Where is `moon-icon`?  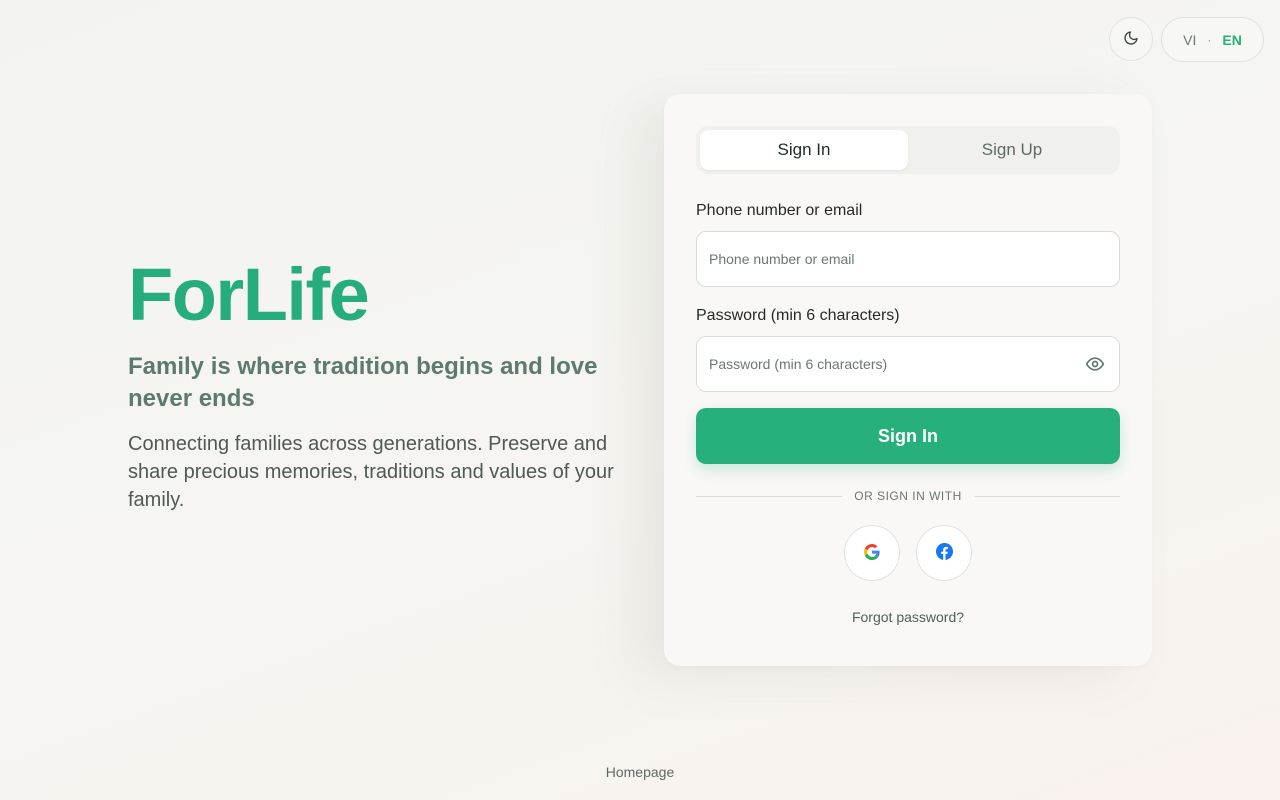
moon-icon is located at coordinates (1131, 39).